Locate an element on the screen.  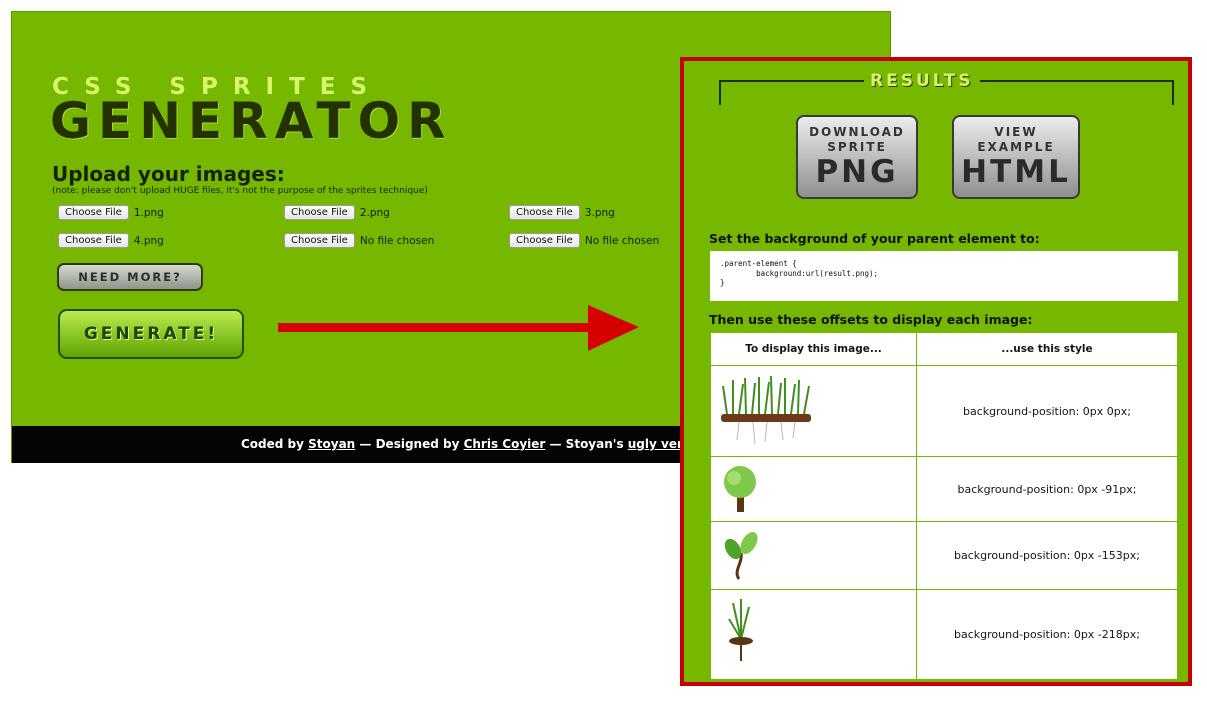
arrow-icon is located at coordinates (458, 328).